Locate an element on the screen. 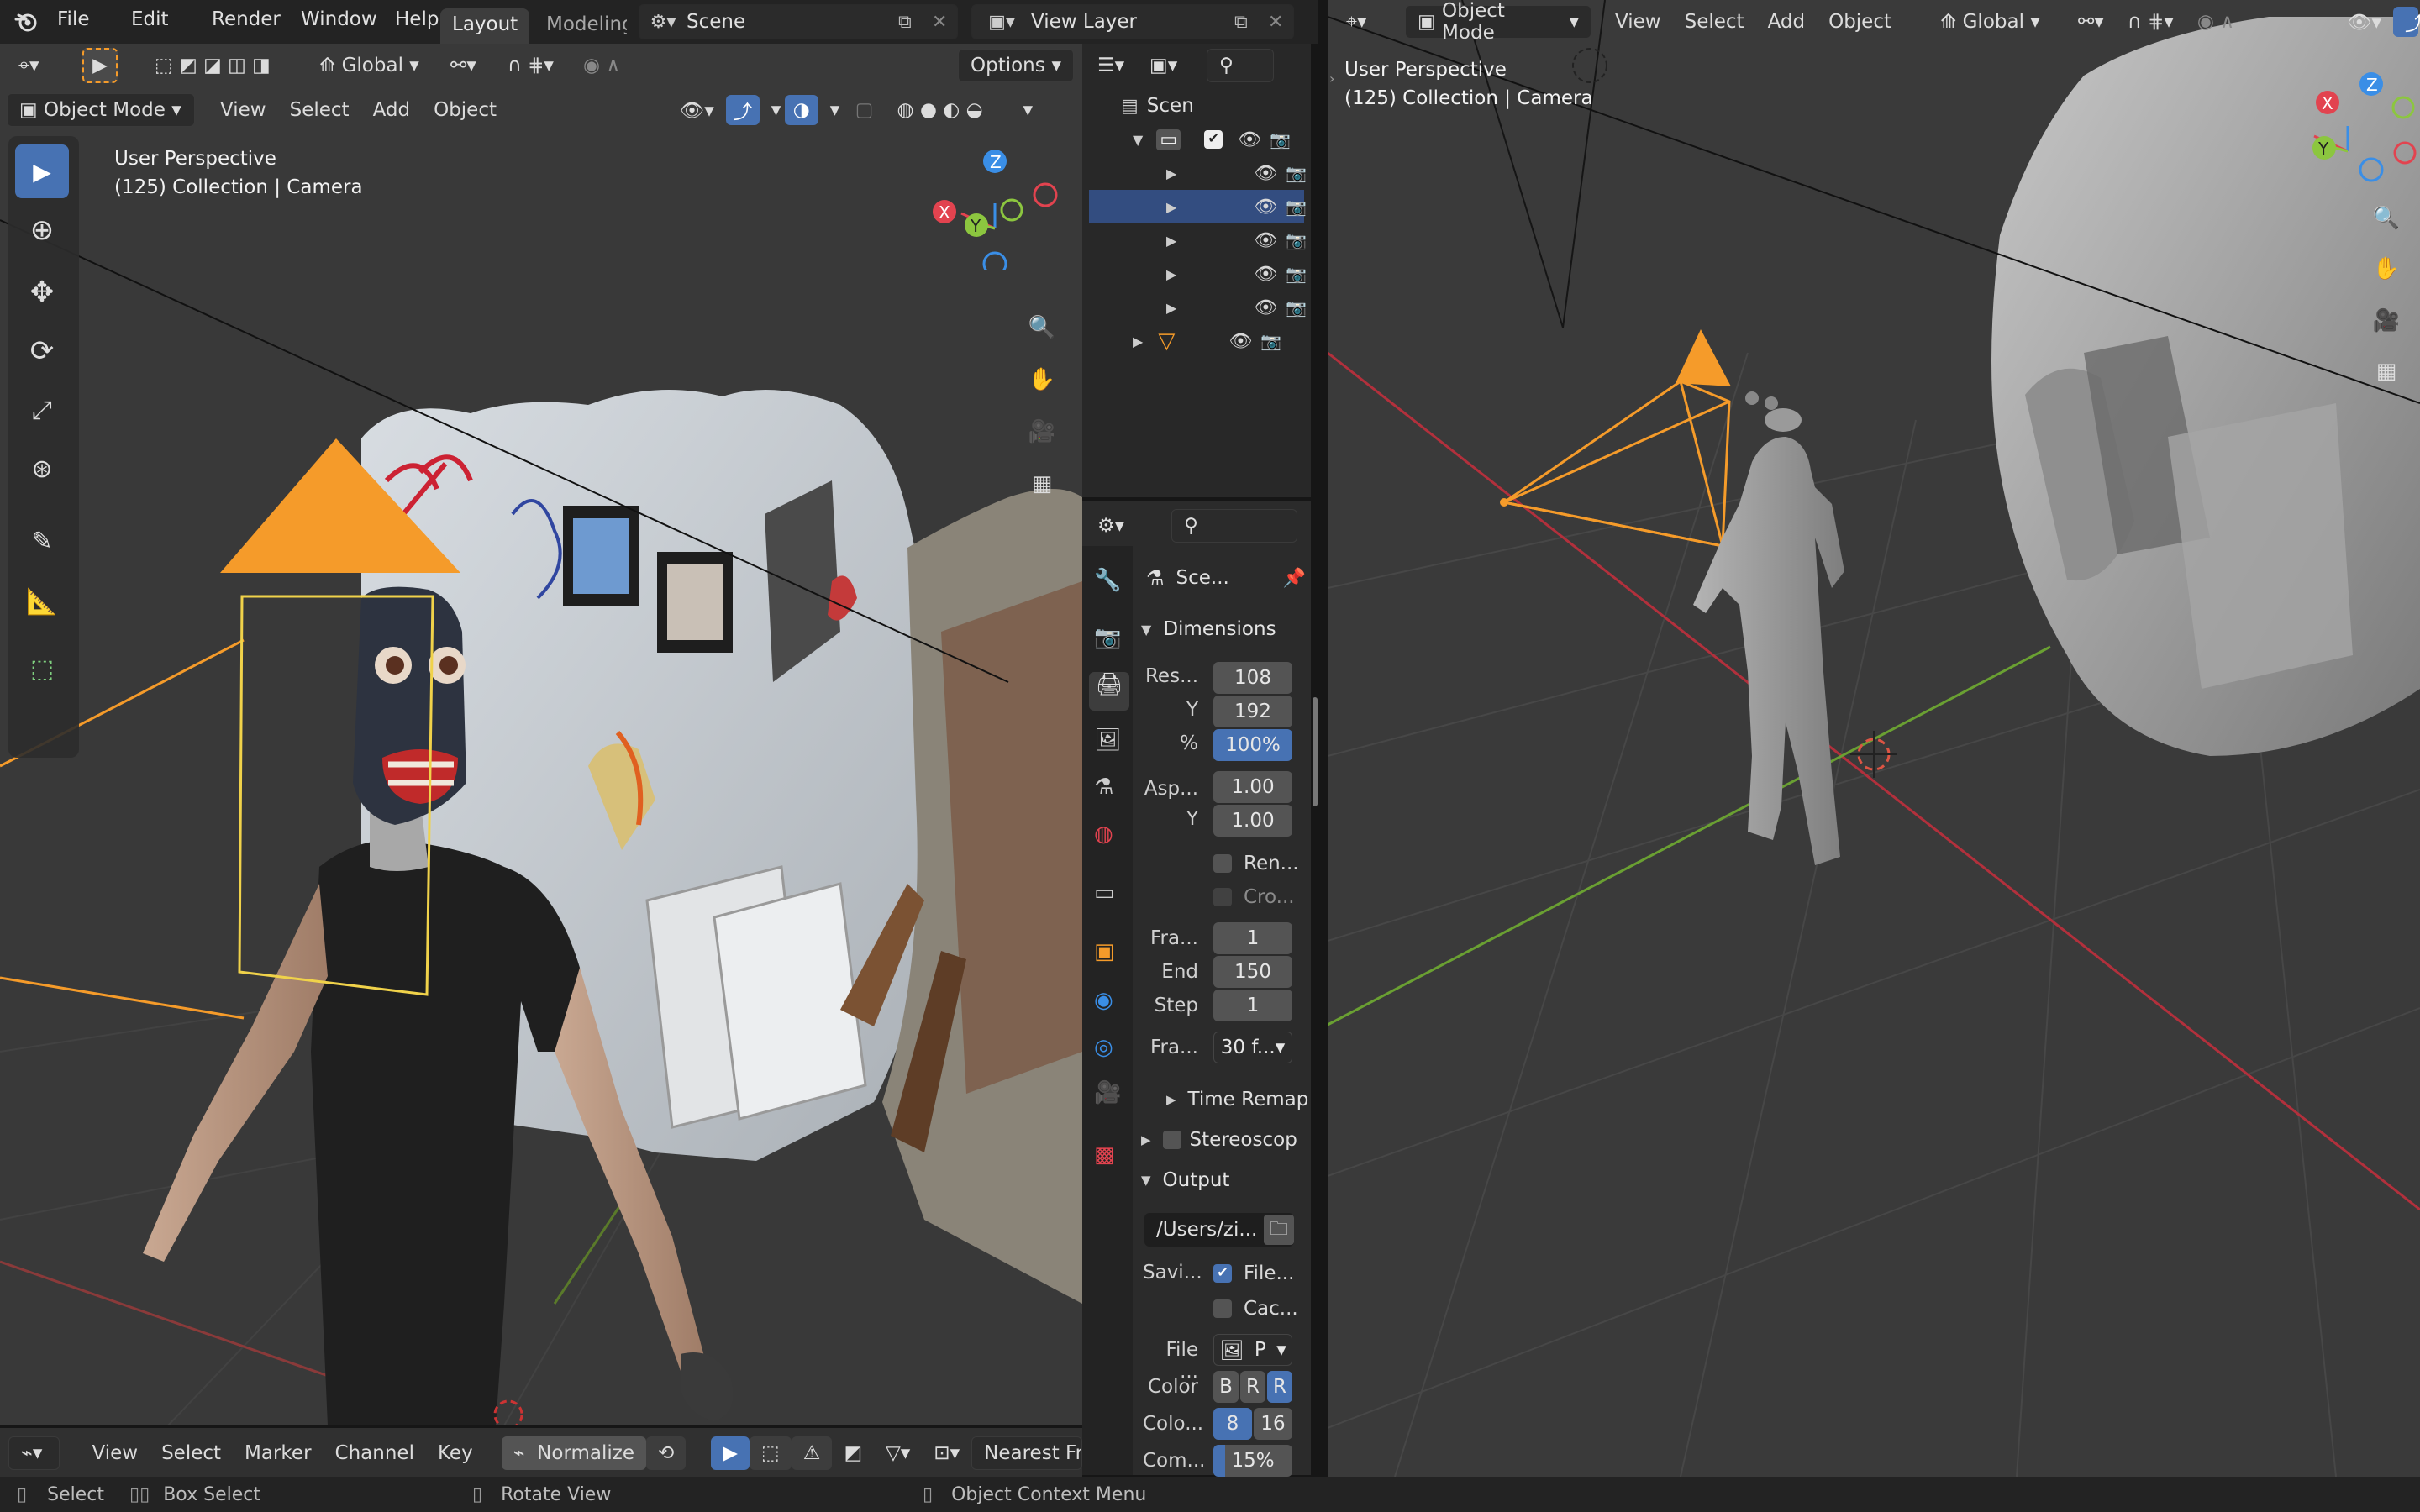 The height and width of the screenshot is (1512, 2420). outliner-row-object-4: ▶ 👁 📷 is located at coordinates (1198, 274).